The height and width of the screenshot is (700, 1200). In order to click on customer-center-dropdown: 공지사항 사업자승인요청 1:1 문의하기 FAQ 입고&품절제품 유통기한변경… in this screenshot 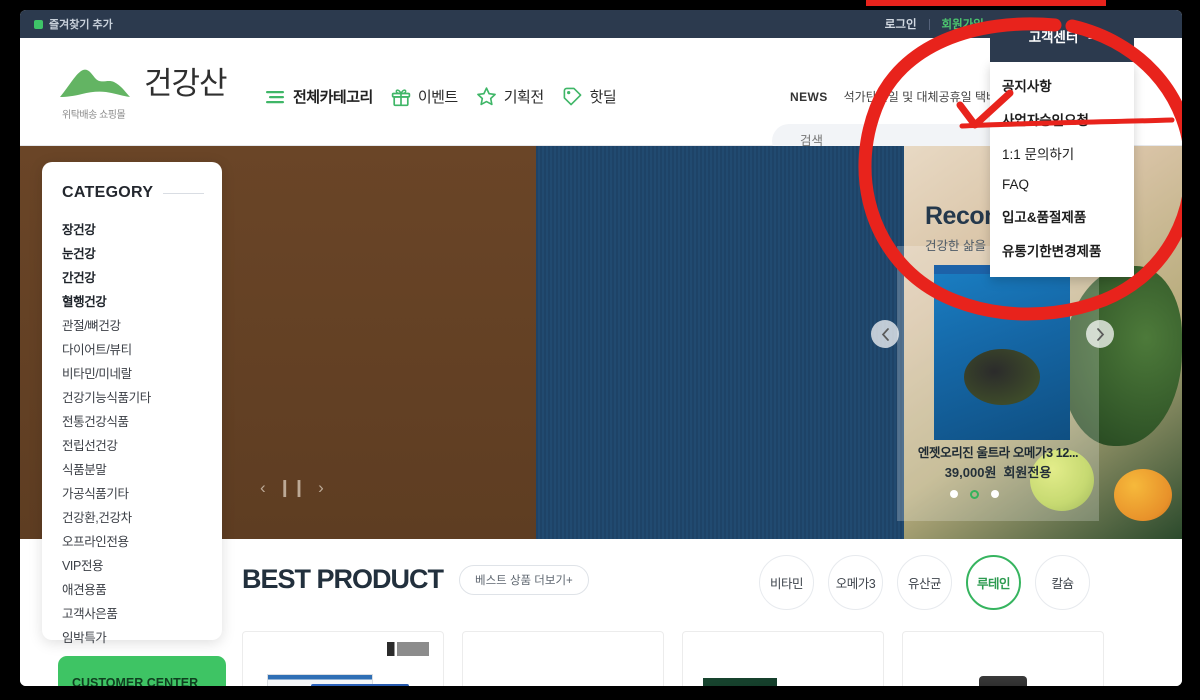, I will do `click(1062, 169)`.